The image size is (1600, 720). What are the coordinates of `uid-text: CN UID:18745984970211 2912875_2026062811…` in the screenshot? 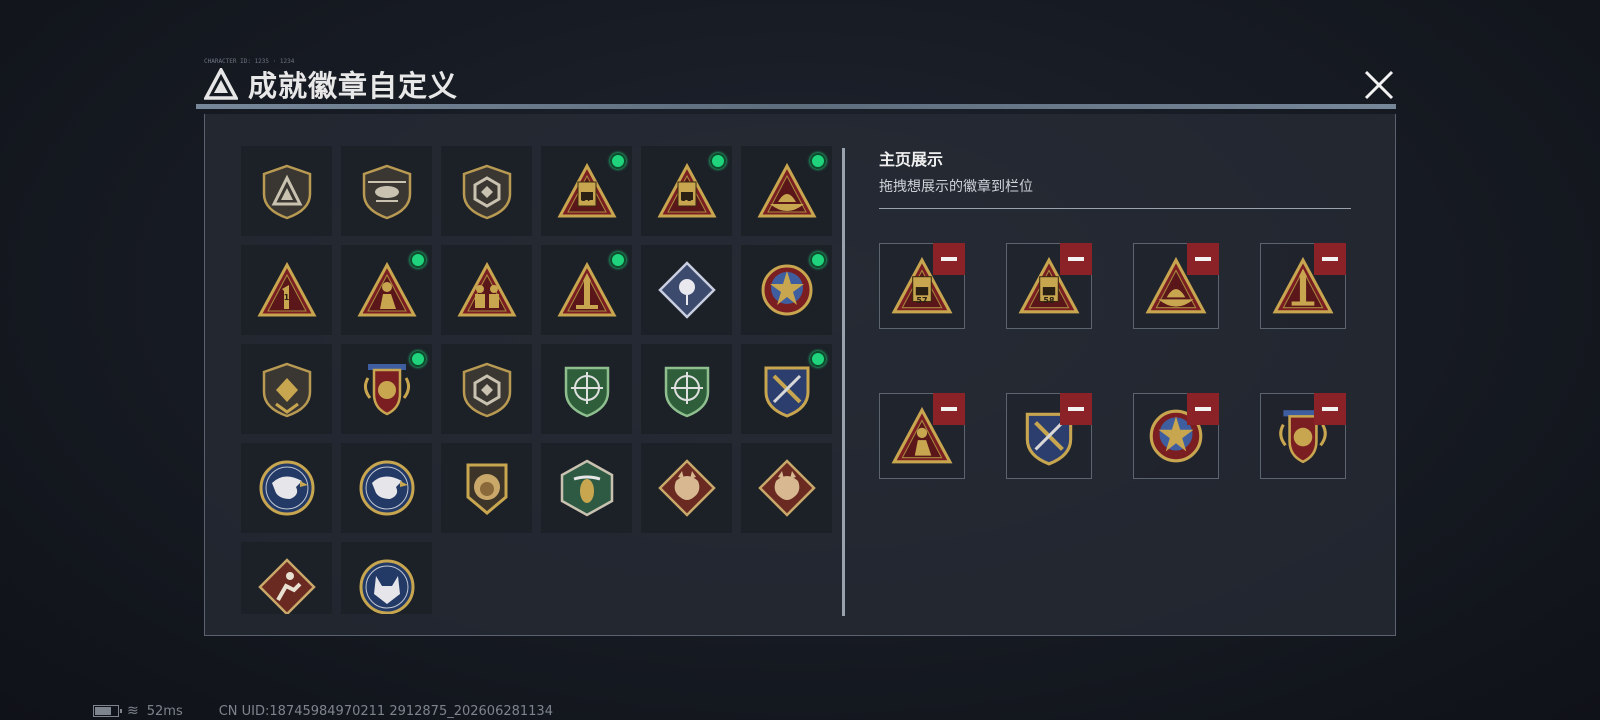 It's located at (385, 711).